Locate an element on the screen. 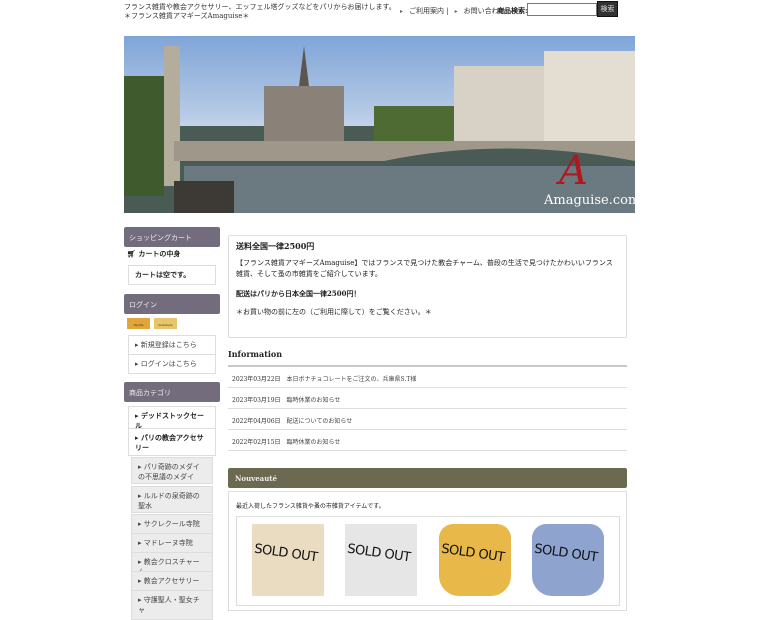 The width and height of the screenshot is (760, 620). banner-logo-text: Amaguise.com is located at coordinates (589, 200).